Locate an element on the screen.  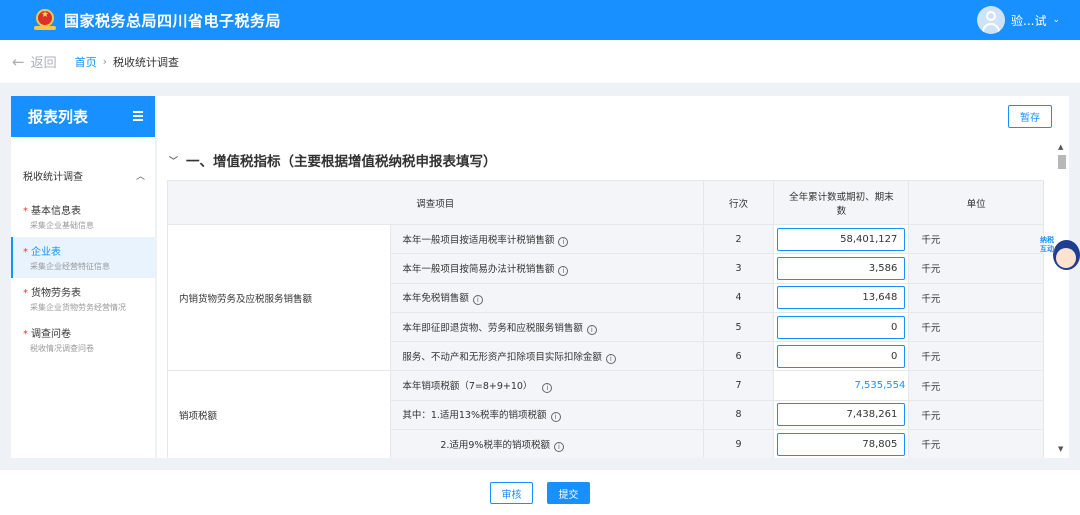
line-cell: 2 is located at coordinates (738, 239).